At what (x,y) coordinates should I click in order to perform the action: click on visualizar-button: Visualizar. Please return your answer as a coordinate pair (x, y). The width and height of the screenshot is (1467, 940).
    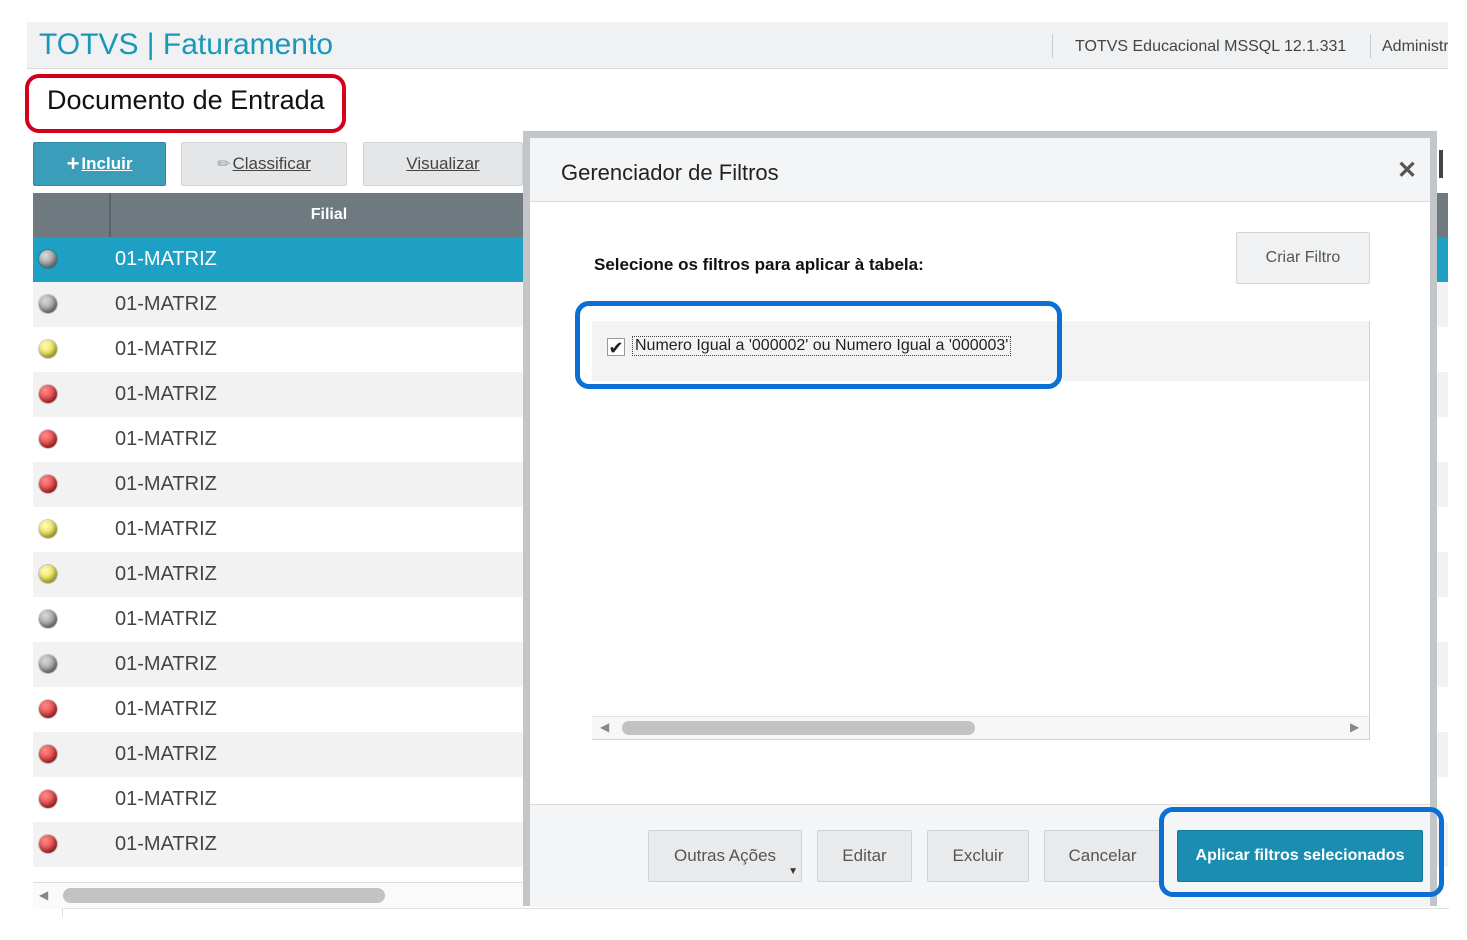
    Looking at the image, I should click on (443, 164).